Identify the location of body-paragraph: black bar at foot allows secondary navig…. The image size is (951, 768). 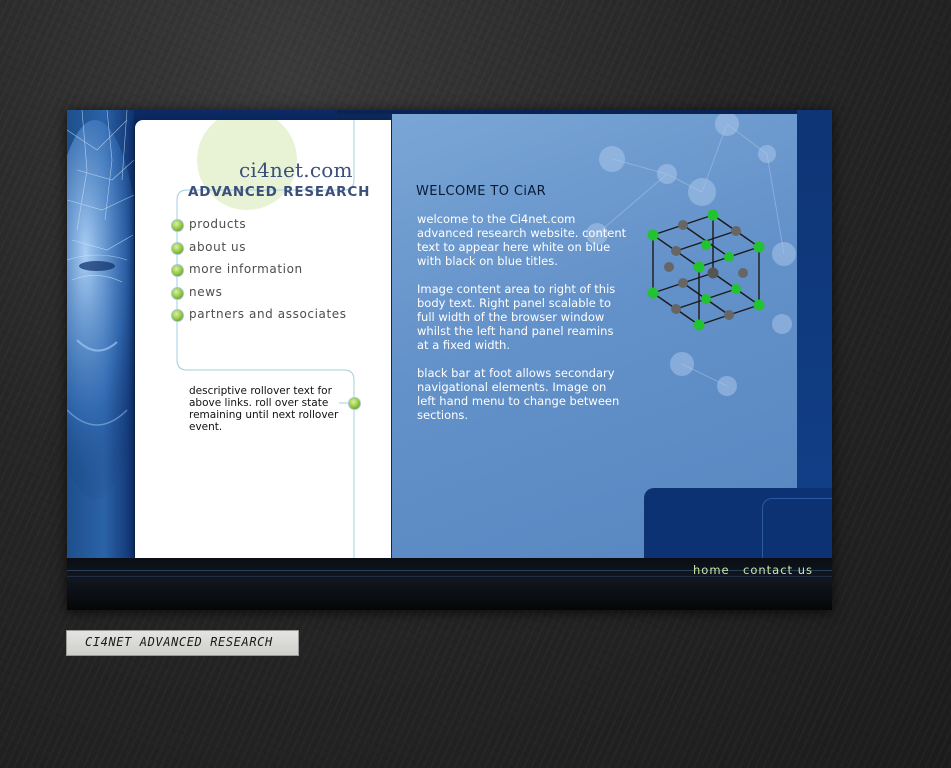
(518, 394).